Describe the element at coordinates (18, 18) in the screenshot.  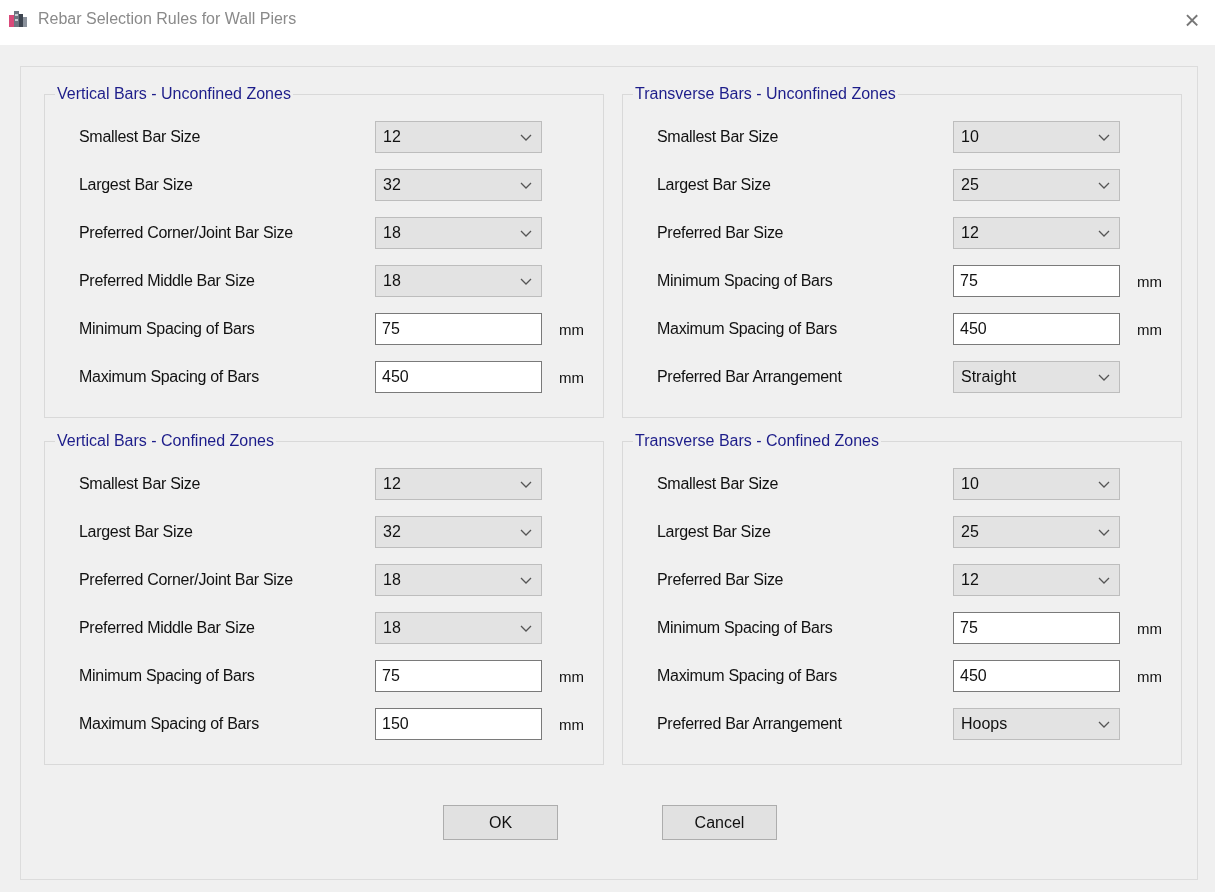
I see `app-icon` at that location.